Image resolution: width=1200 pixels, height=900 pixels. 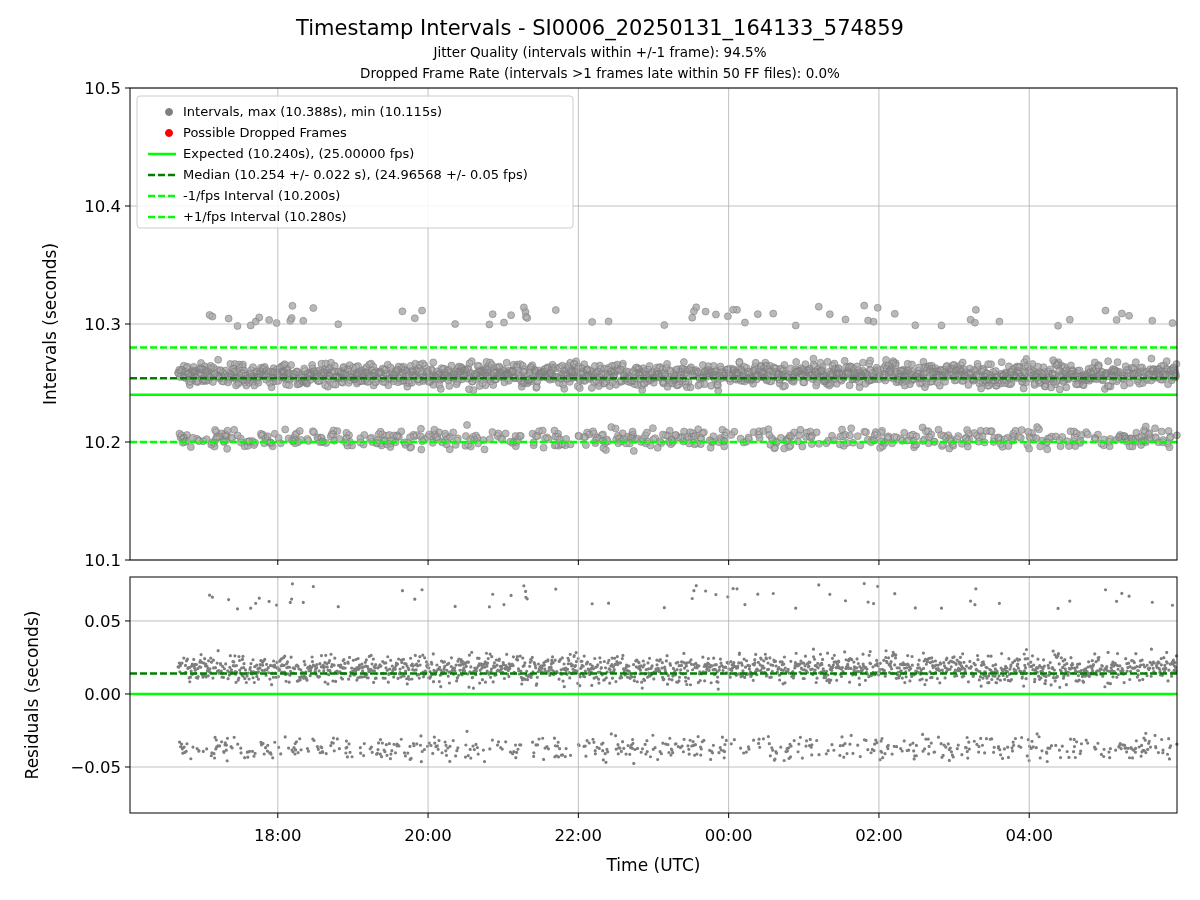 I want to click on tick-label: 10.4, so click(x=102, y=206).